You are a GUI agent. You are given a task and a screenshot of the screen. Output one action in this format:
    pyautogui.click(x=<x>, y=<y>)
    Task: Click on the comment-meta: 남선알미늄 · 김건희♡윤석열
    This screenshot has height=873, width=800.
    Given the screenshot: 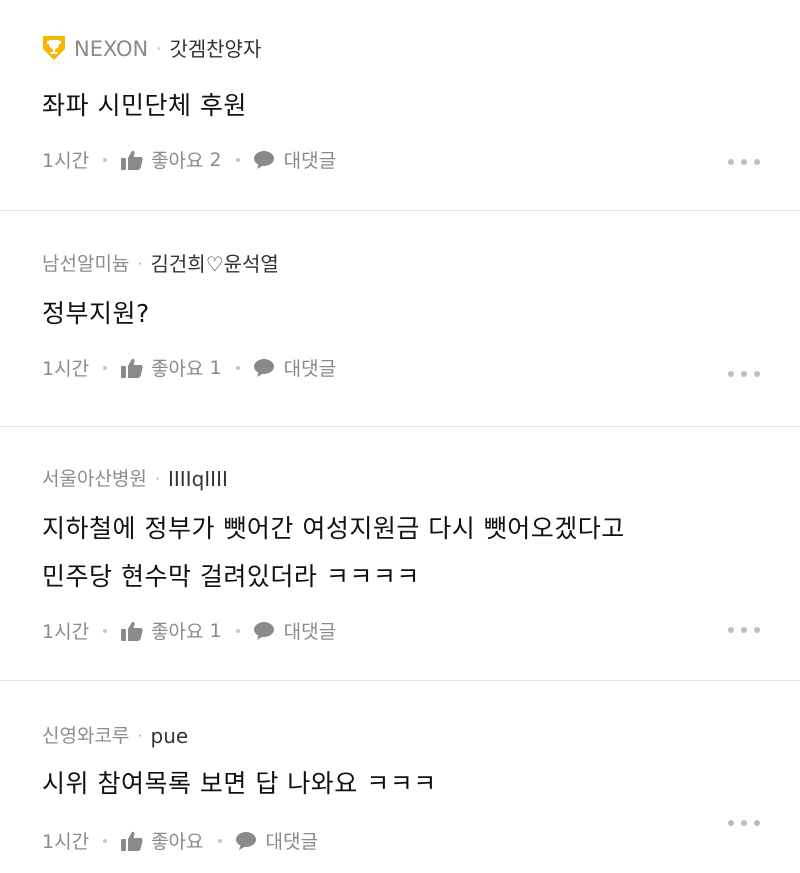 What is the action you would take?
    pyautogui.click(x=401, y=243)
    